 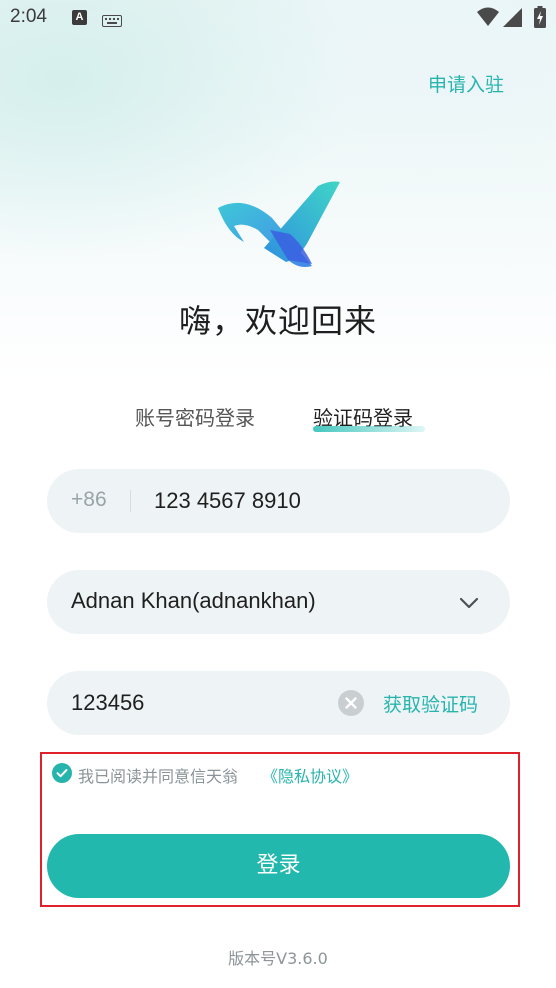 What do you see at coordinates (158, 776) in the screenshot?
I see `agreement-text: 我已阅读并同意信天翁` at bounding box center [158, 776].